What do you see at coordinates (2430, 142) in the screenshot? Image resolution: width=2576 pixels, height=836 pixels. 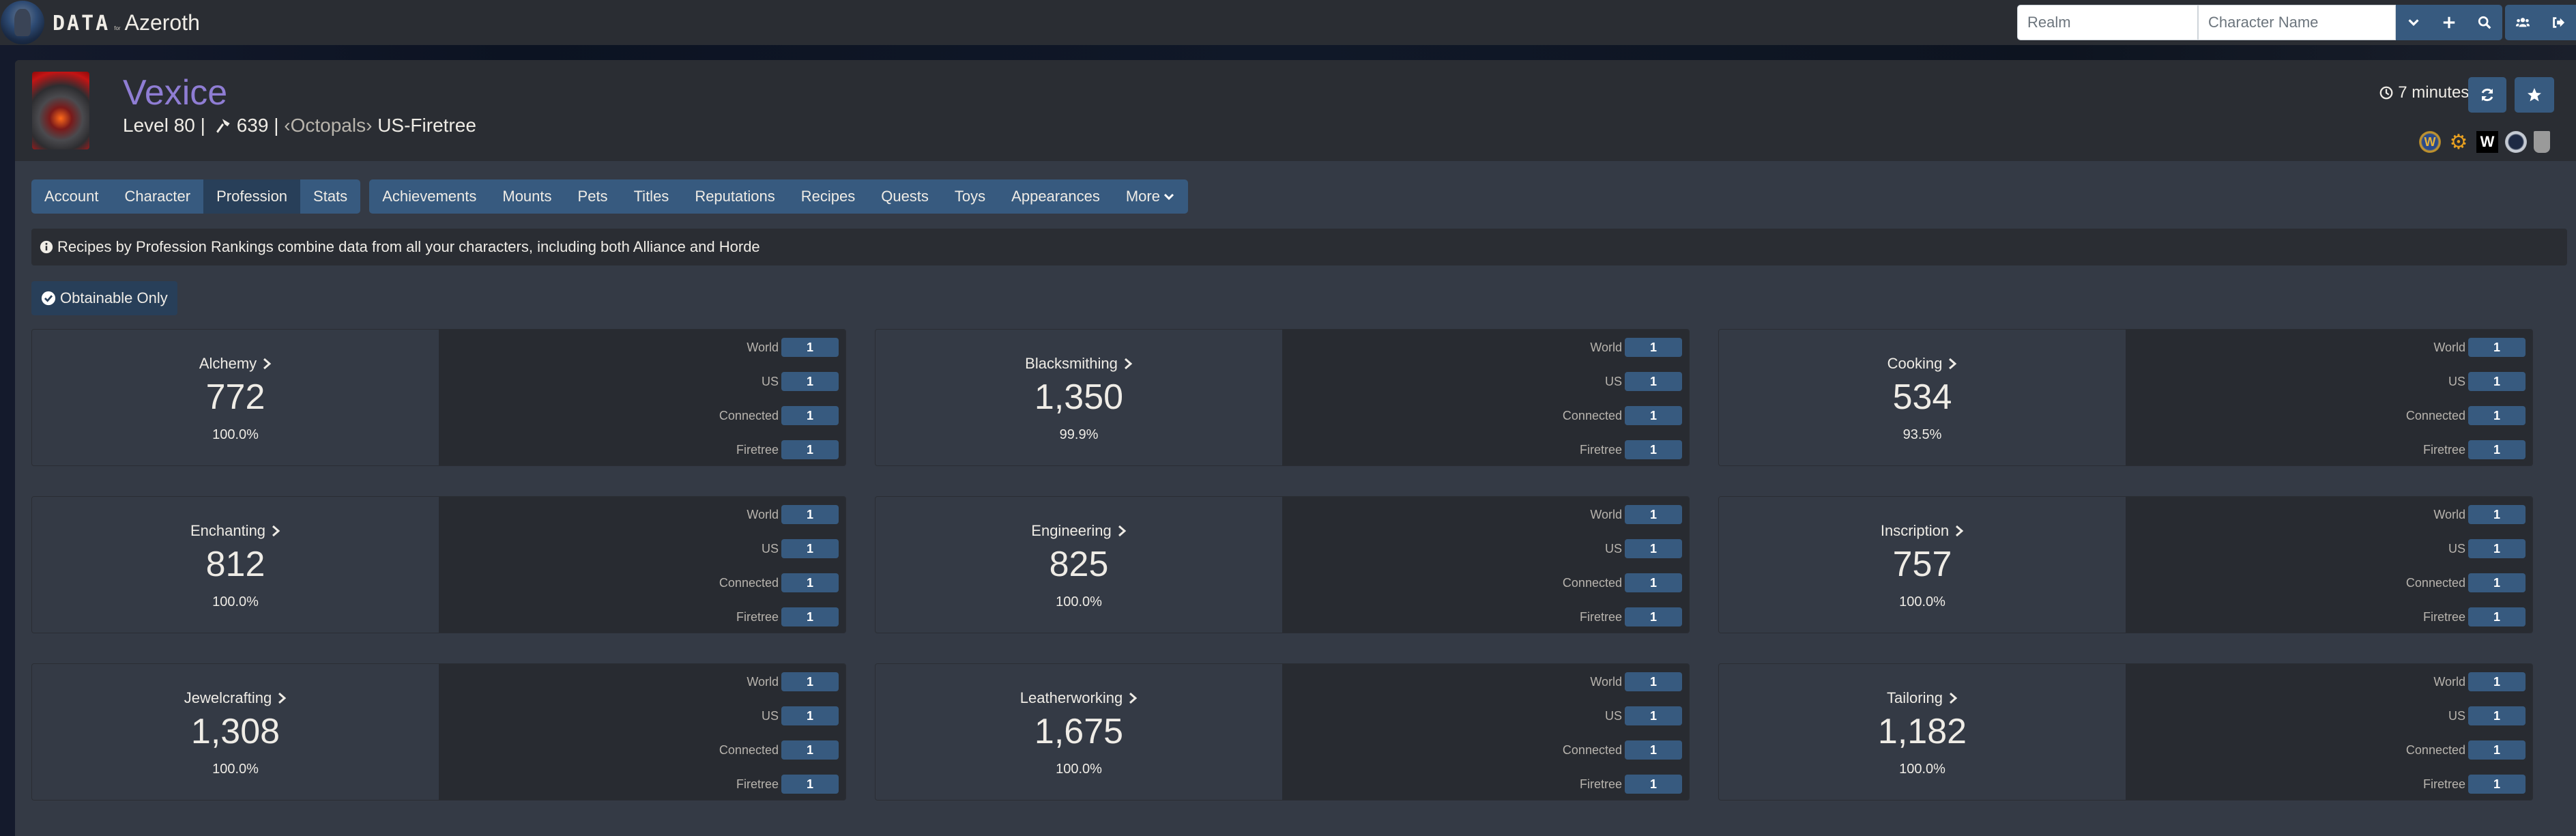 I see `wow-armory-icon: W` at bounding box center [2430, 142].